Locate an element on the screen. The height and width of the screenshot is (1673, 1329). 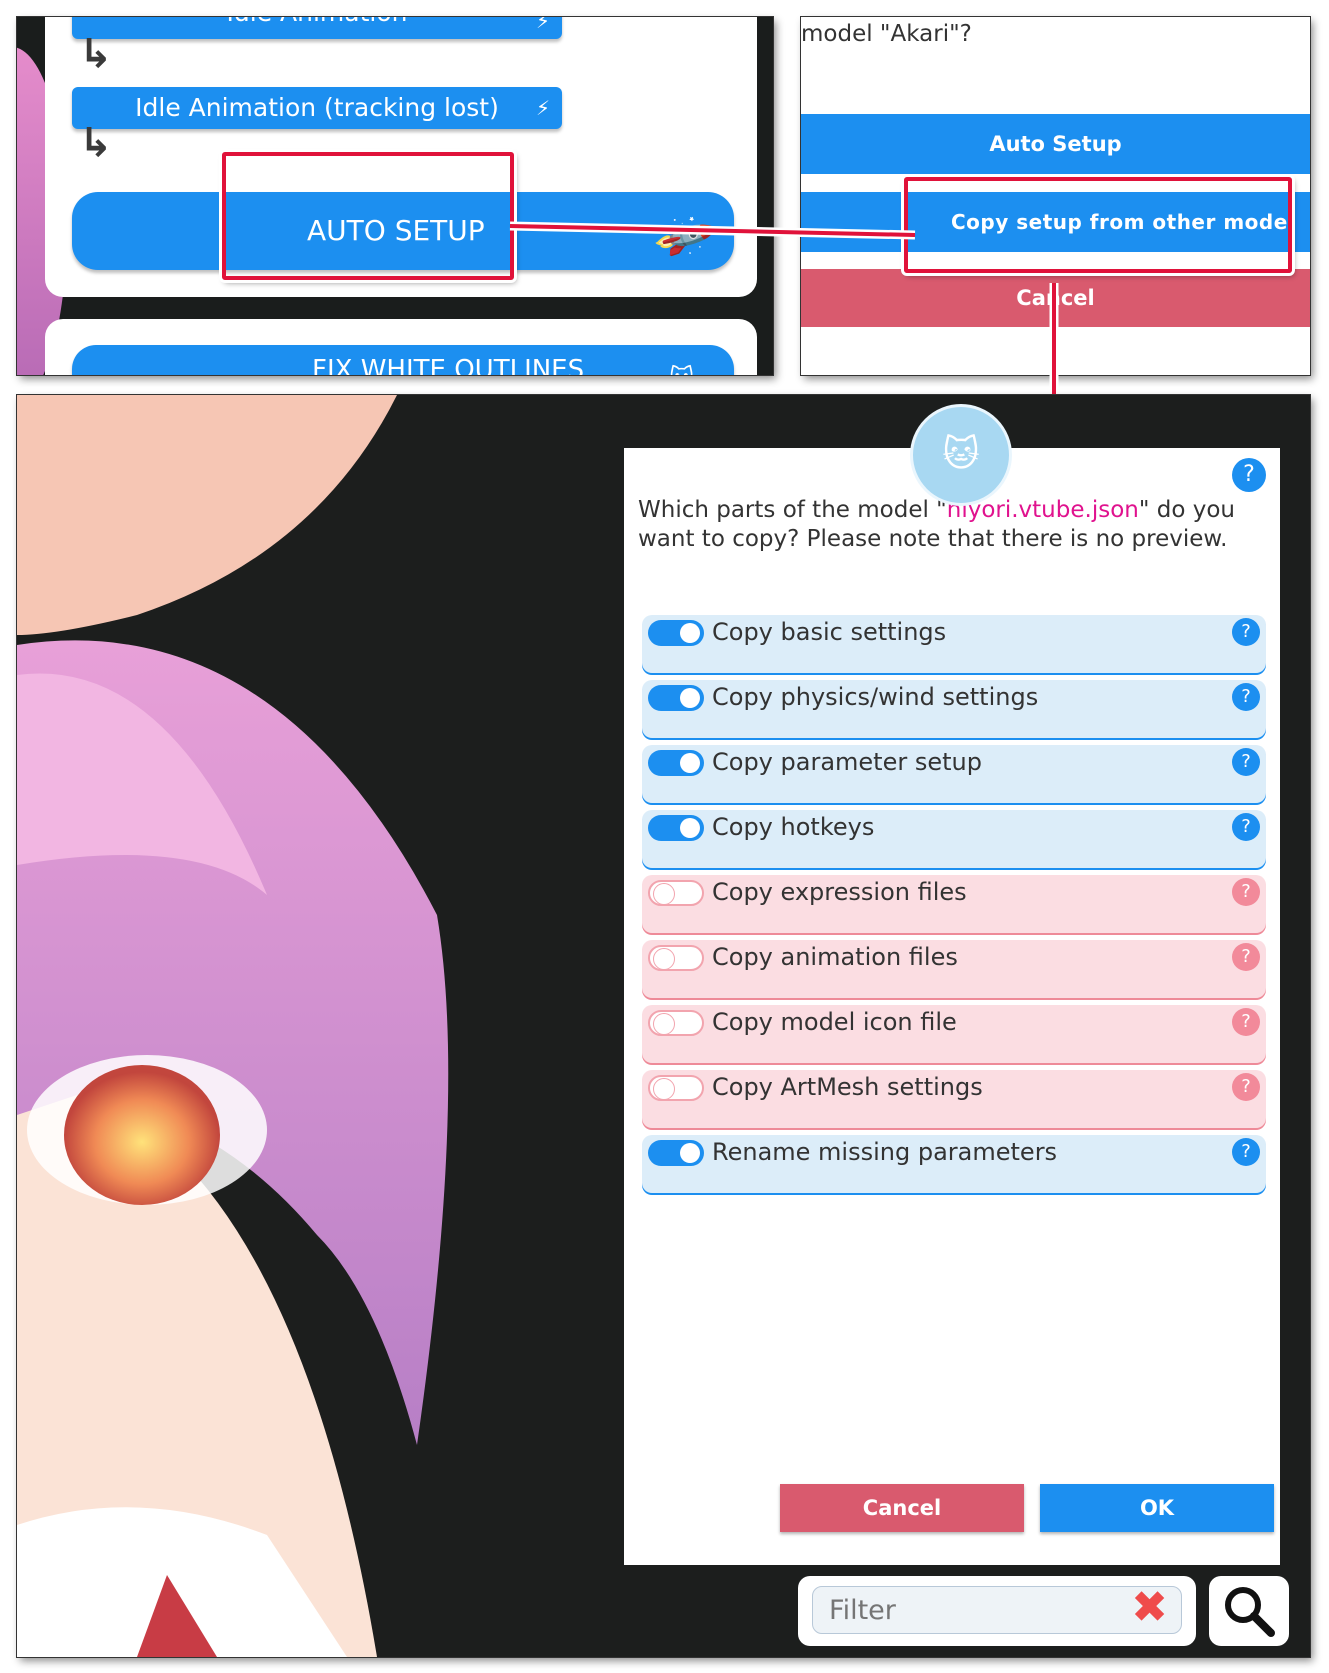
fix-white-outlines-button: FIX WHITE OUTLINES 🐱 is located at coordinates (403, 360).